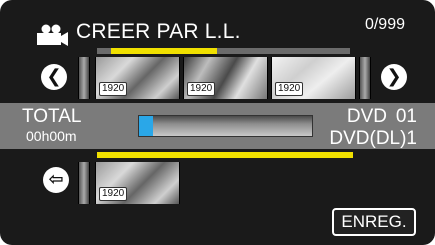 The image size is (435, 245). Describe the element at coordinates (146, 126) in the screenshot. I see `capacity-bar-fill` at that location.